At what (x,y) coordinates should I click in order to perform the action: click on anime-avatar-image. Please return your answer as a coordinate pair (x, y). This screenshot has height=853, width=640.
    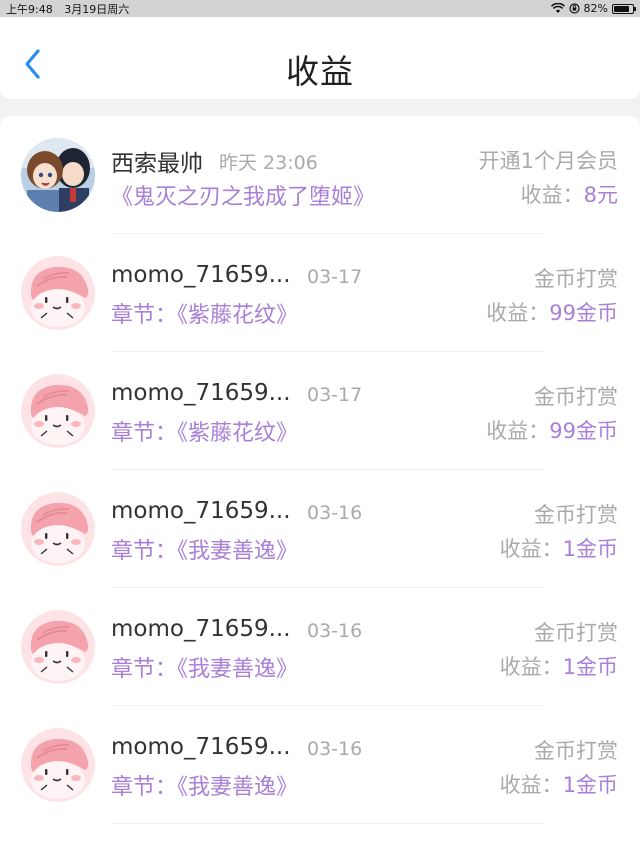
    Looking at the image, I should click on (58, 175).